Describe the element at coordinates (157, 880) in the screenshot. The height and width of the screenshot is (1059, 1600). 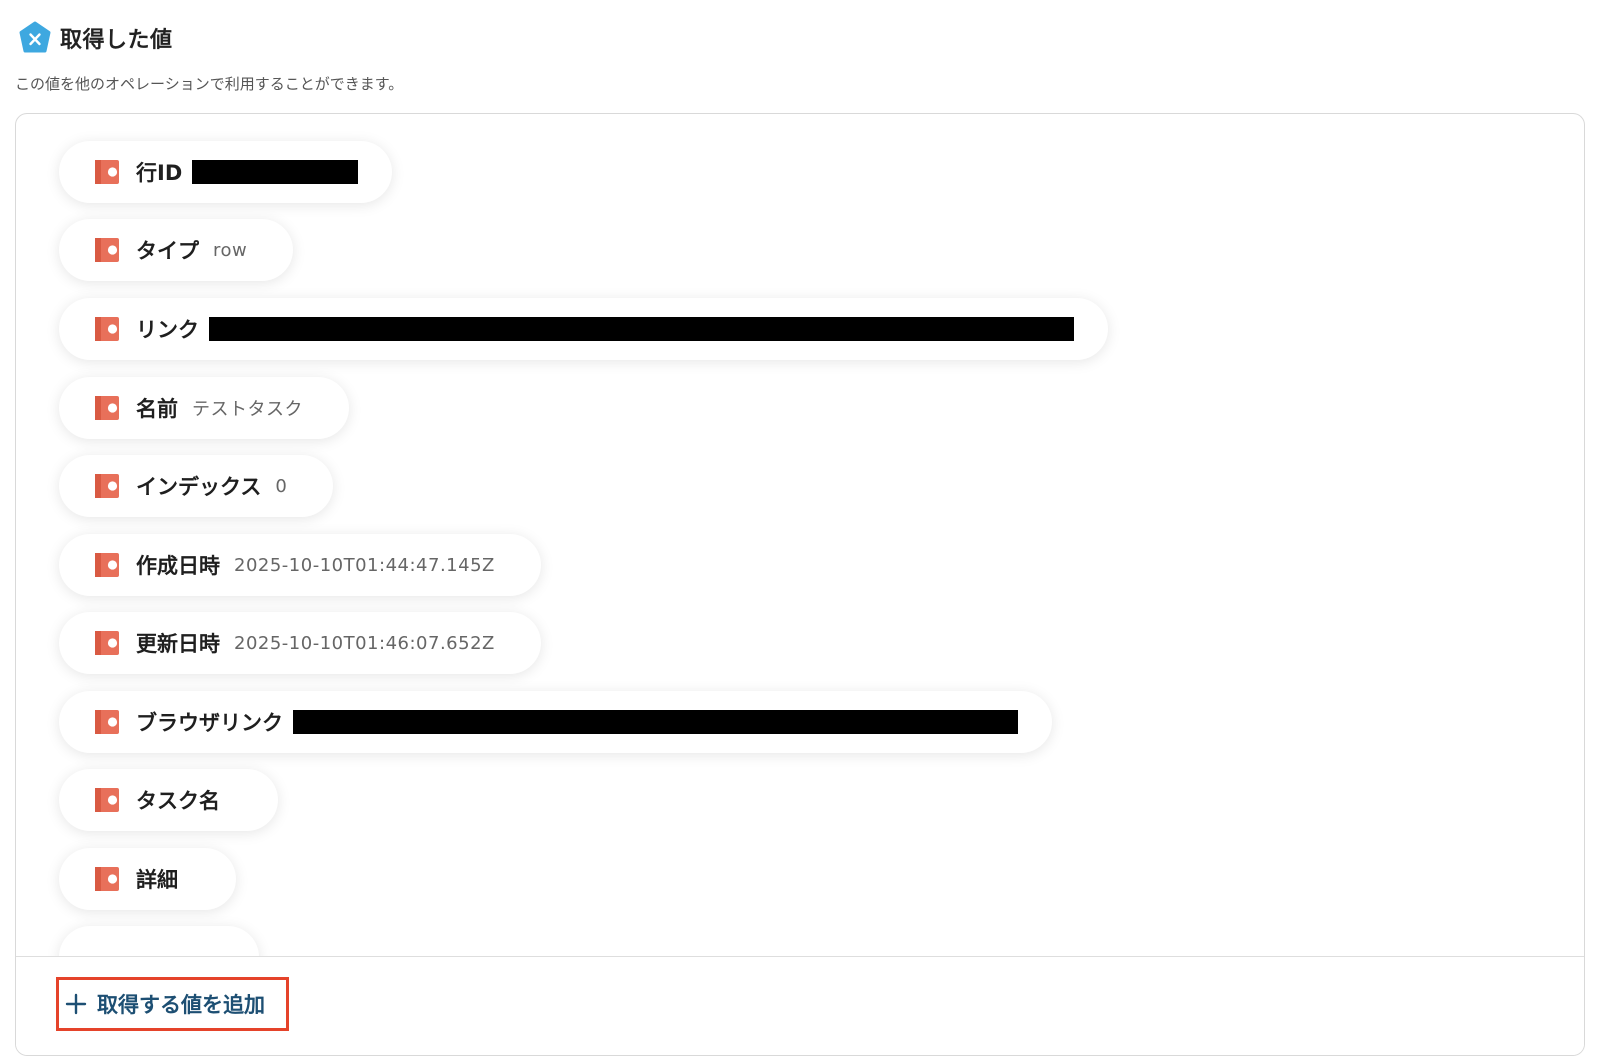
I see `chip-label: 詳細` at that location.